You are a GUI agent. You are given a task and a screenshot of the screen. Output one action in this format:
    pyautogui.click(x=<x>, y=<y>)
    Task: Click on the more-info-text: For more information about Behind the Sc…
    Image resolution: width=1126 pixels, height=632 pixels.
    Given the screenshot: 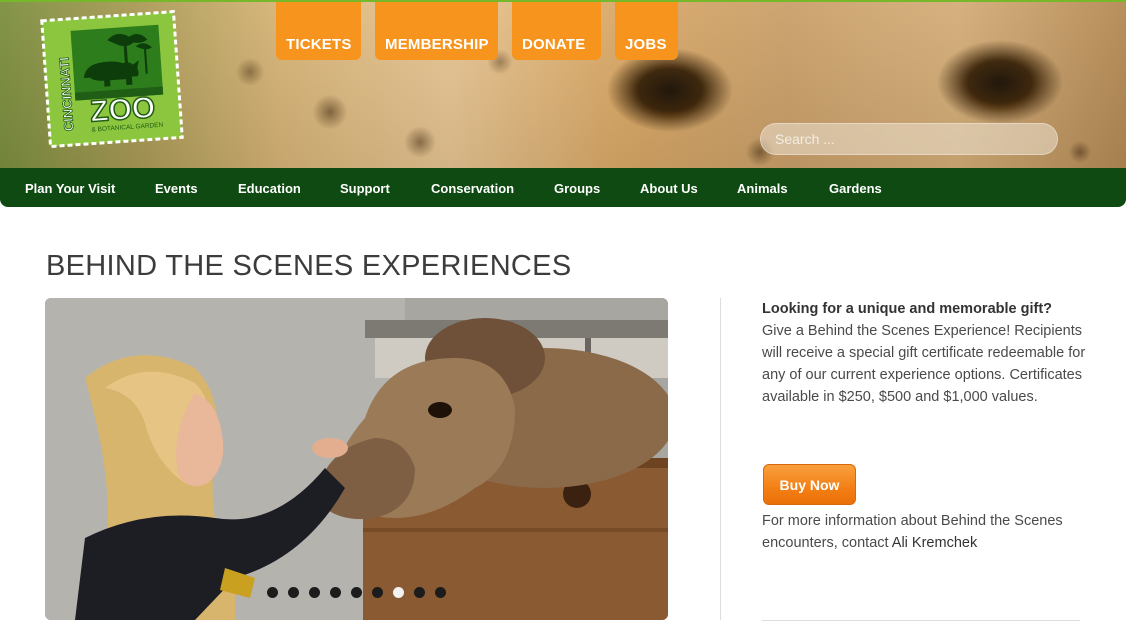 What is the action you would take?
    pyautogui.click(x=927, y=532)
    